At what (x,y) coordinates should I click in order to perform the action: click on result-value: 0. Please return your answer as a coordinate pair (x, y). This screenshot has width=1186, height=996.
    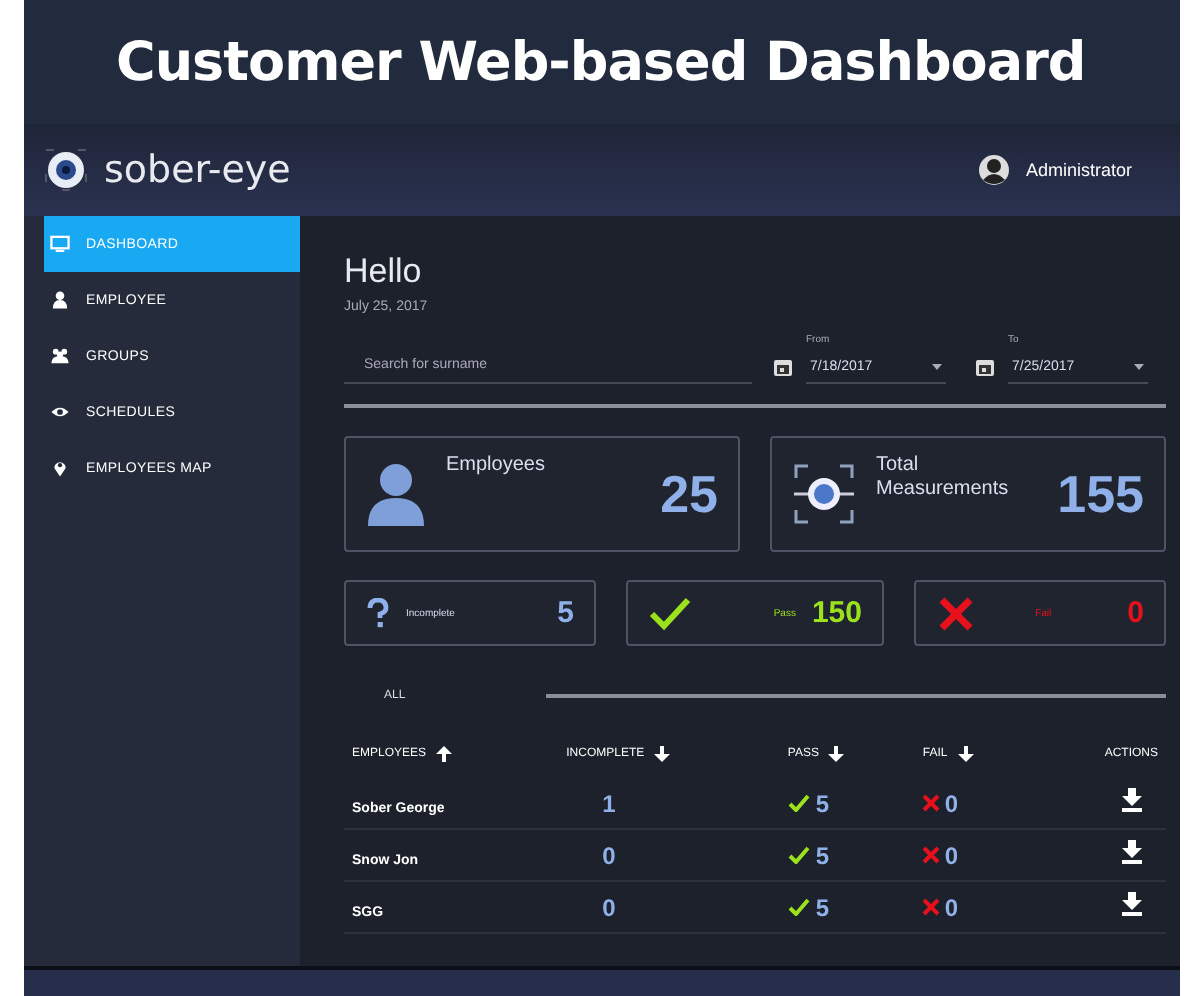
    Looking at the image, I should click on (1135, 613).